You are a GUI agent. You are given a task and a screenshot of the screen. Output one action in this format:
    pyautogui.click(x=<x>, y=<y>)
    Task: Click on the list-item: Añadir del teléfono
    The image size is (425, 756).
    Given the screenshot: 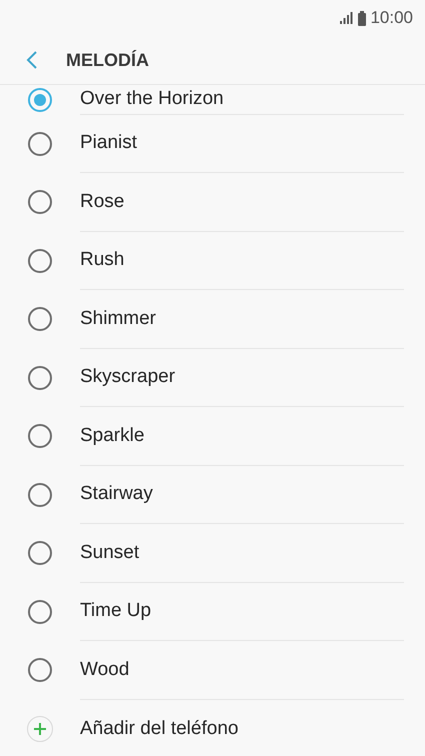 What is the action you would take?
    pyautogui.click(x=212, y=728)
    